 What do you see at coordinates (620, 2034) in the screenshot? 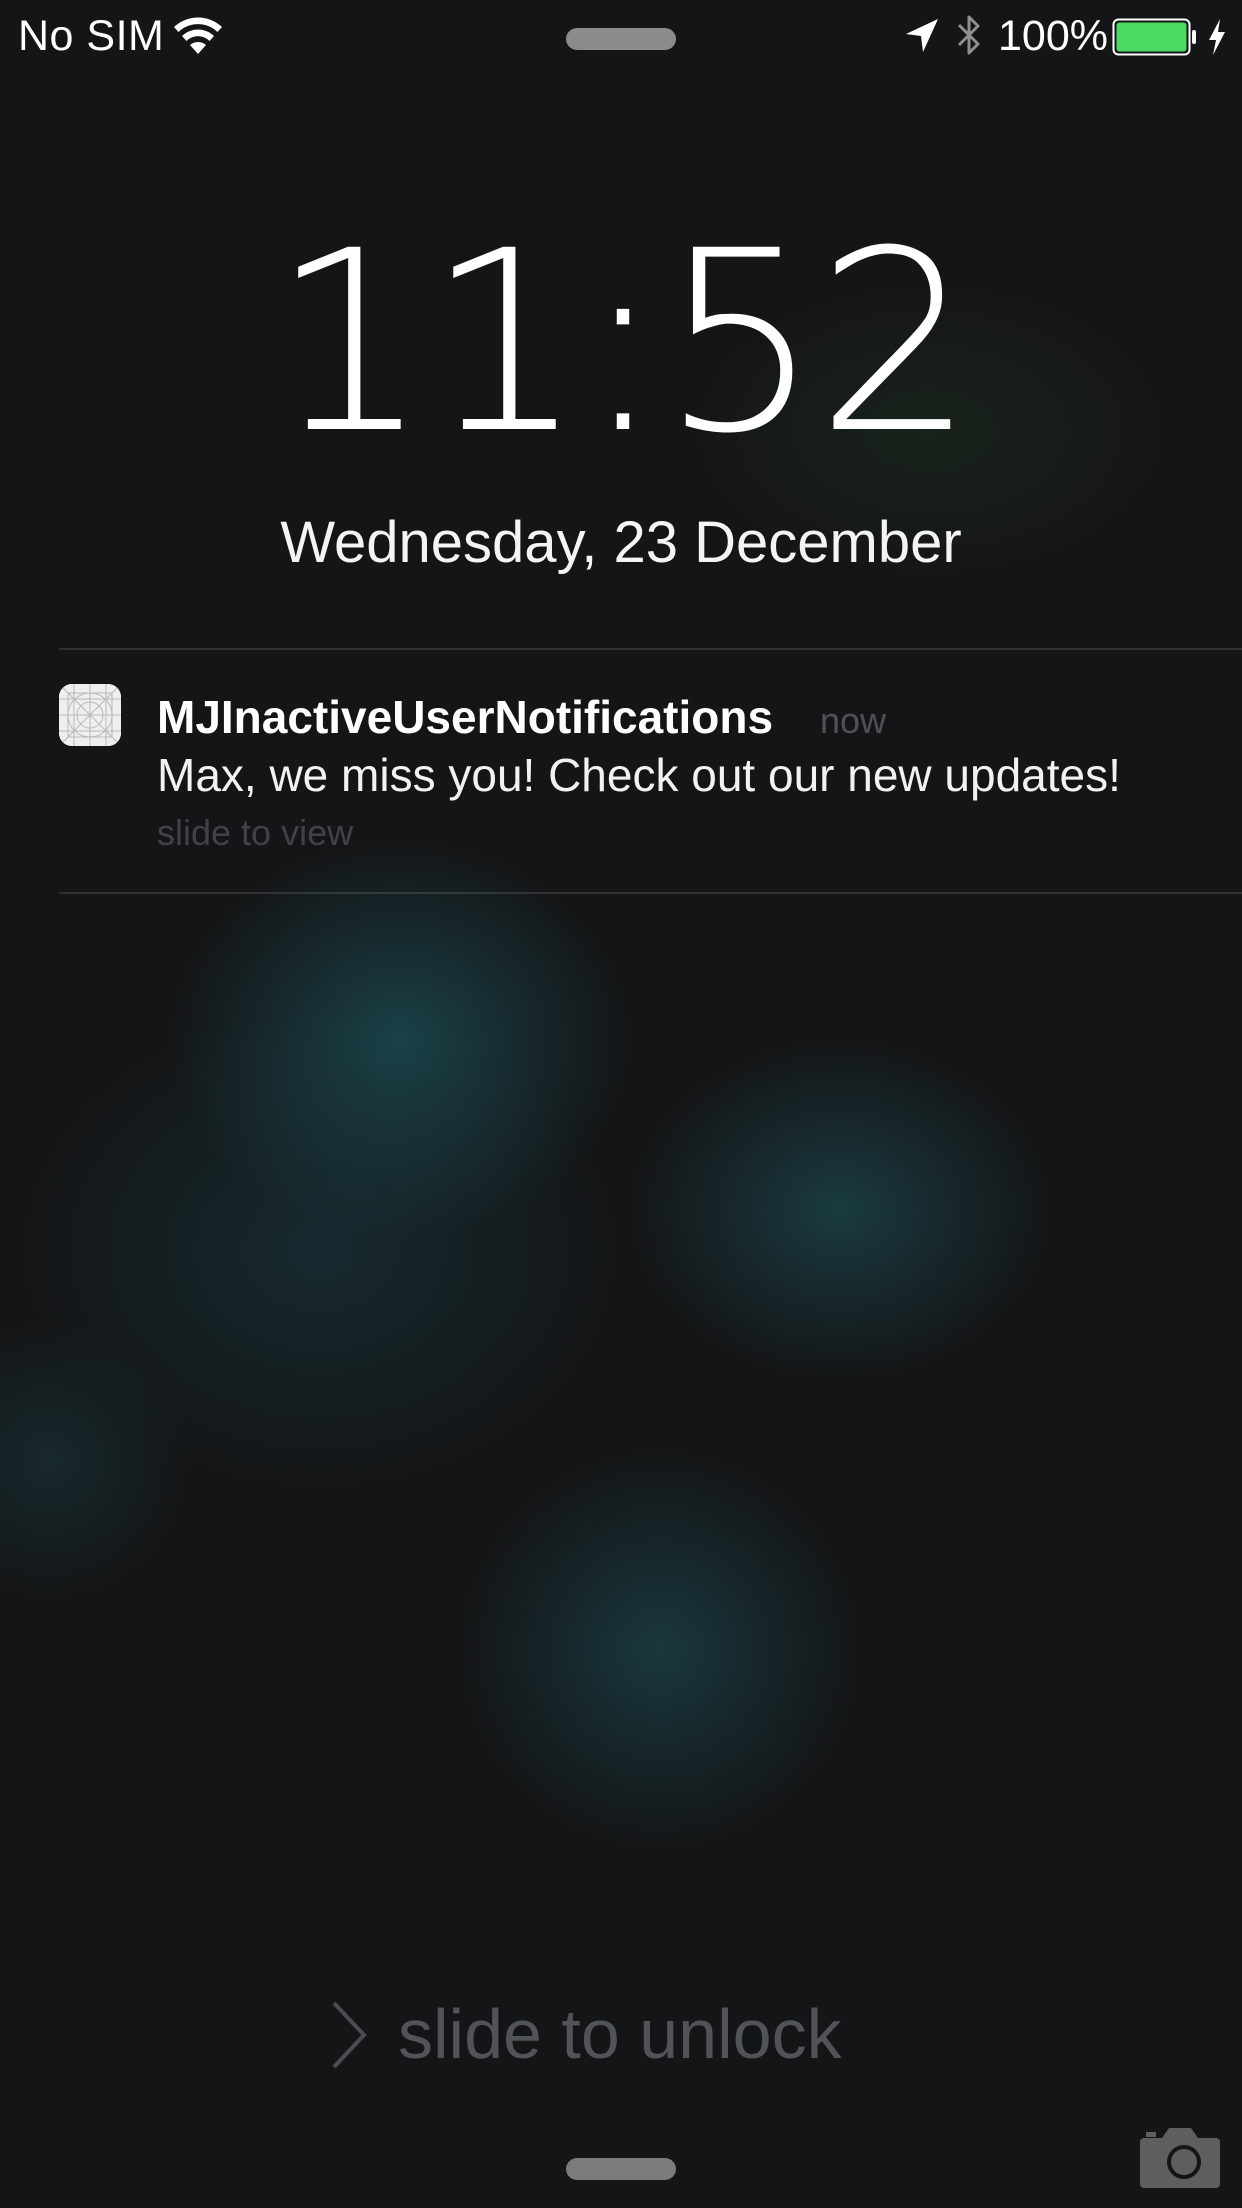
I see `slide-to-unlock-label: slide to unlock` at bounding box center [620, 2034].